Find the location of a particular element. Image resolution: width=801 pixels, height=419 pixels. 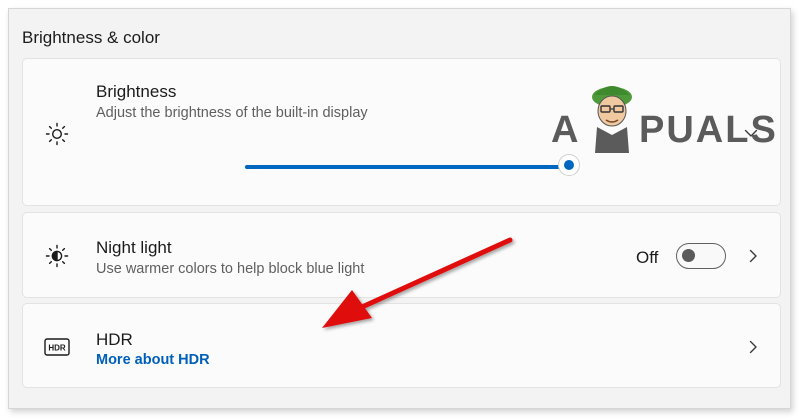

section-title: Brightness & color is located at coordinates (91, 37).